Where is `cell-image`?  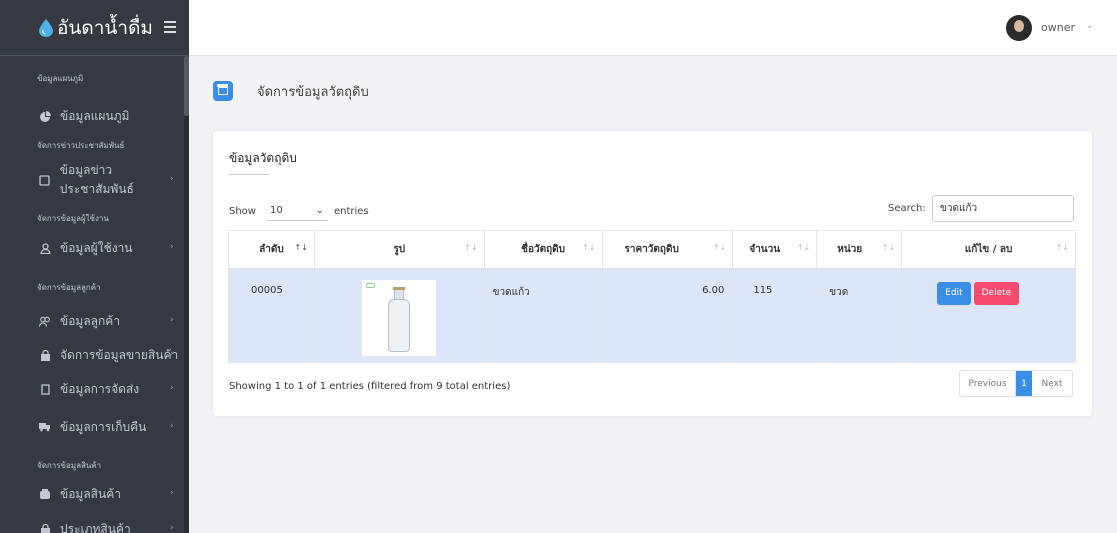 cell-image is located at coordinates (399, 315).